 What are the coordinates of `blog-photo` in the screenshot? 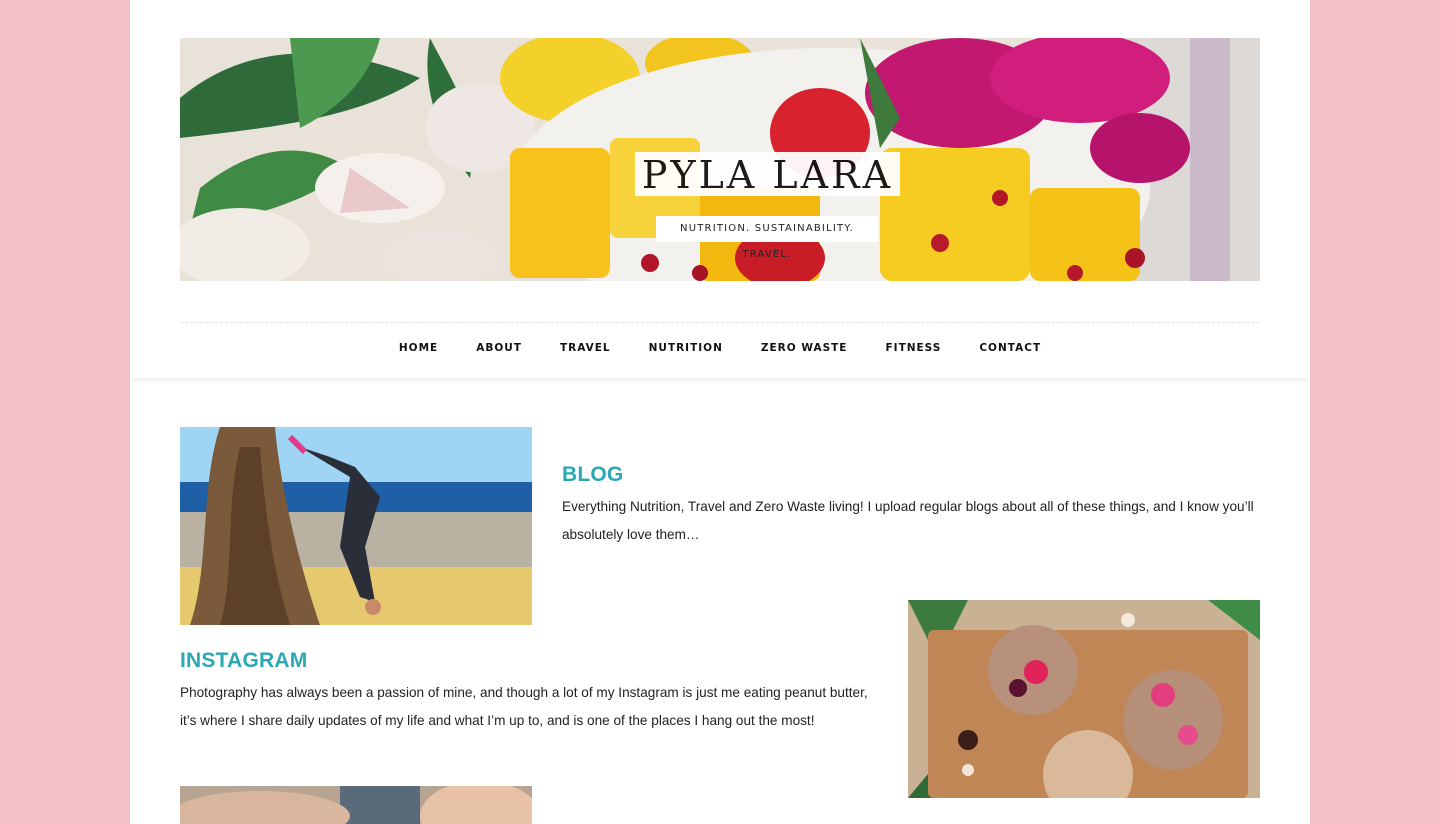 It's located at (356, 526).